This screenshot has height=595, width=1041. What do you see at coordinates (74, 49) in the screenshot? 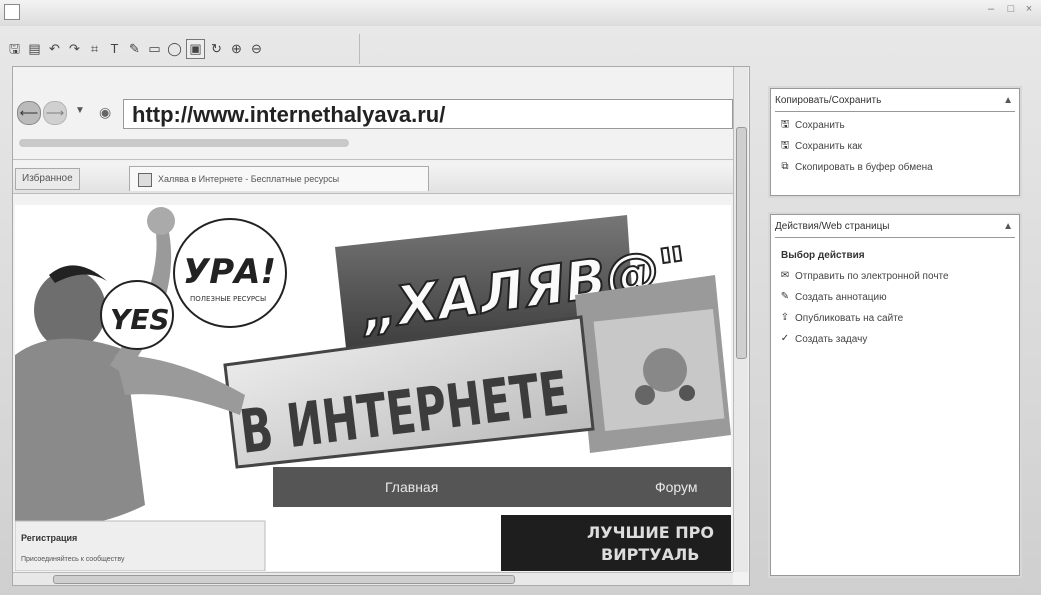
I see `redo-icon: ↷` at bounding box center [74, 49].